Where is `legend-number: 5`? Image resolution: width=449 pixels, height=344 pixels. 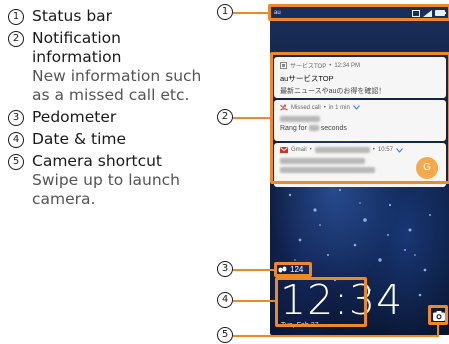
legend-number: 5 is located at coordinates (16, 162).